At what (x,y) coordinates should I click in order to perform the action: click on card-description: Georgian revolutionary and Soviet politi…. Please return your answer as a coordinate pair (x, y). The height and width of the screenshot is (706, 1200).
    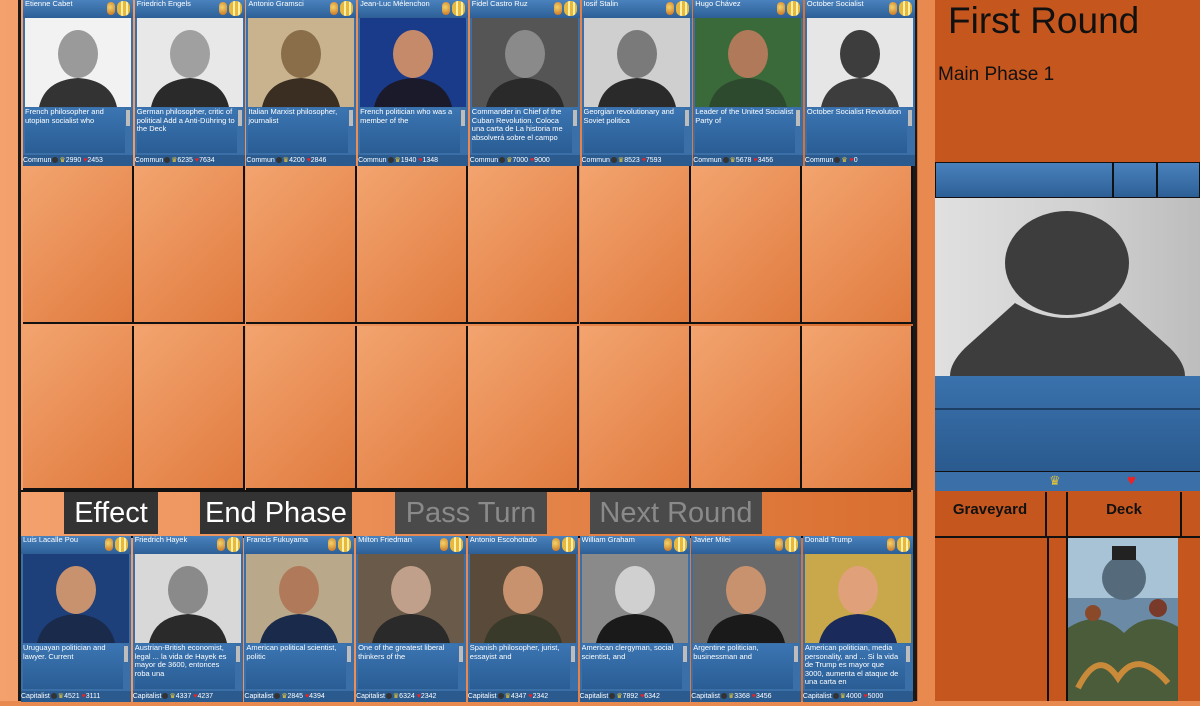
    Looking at the image, I should click on (633, 130).